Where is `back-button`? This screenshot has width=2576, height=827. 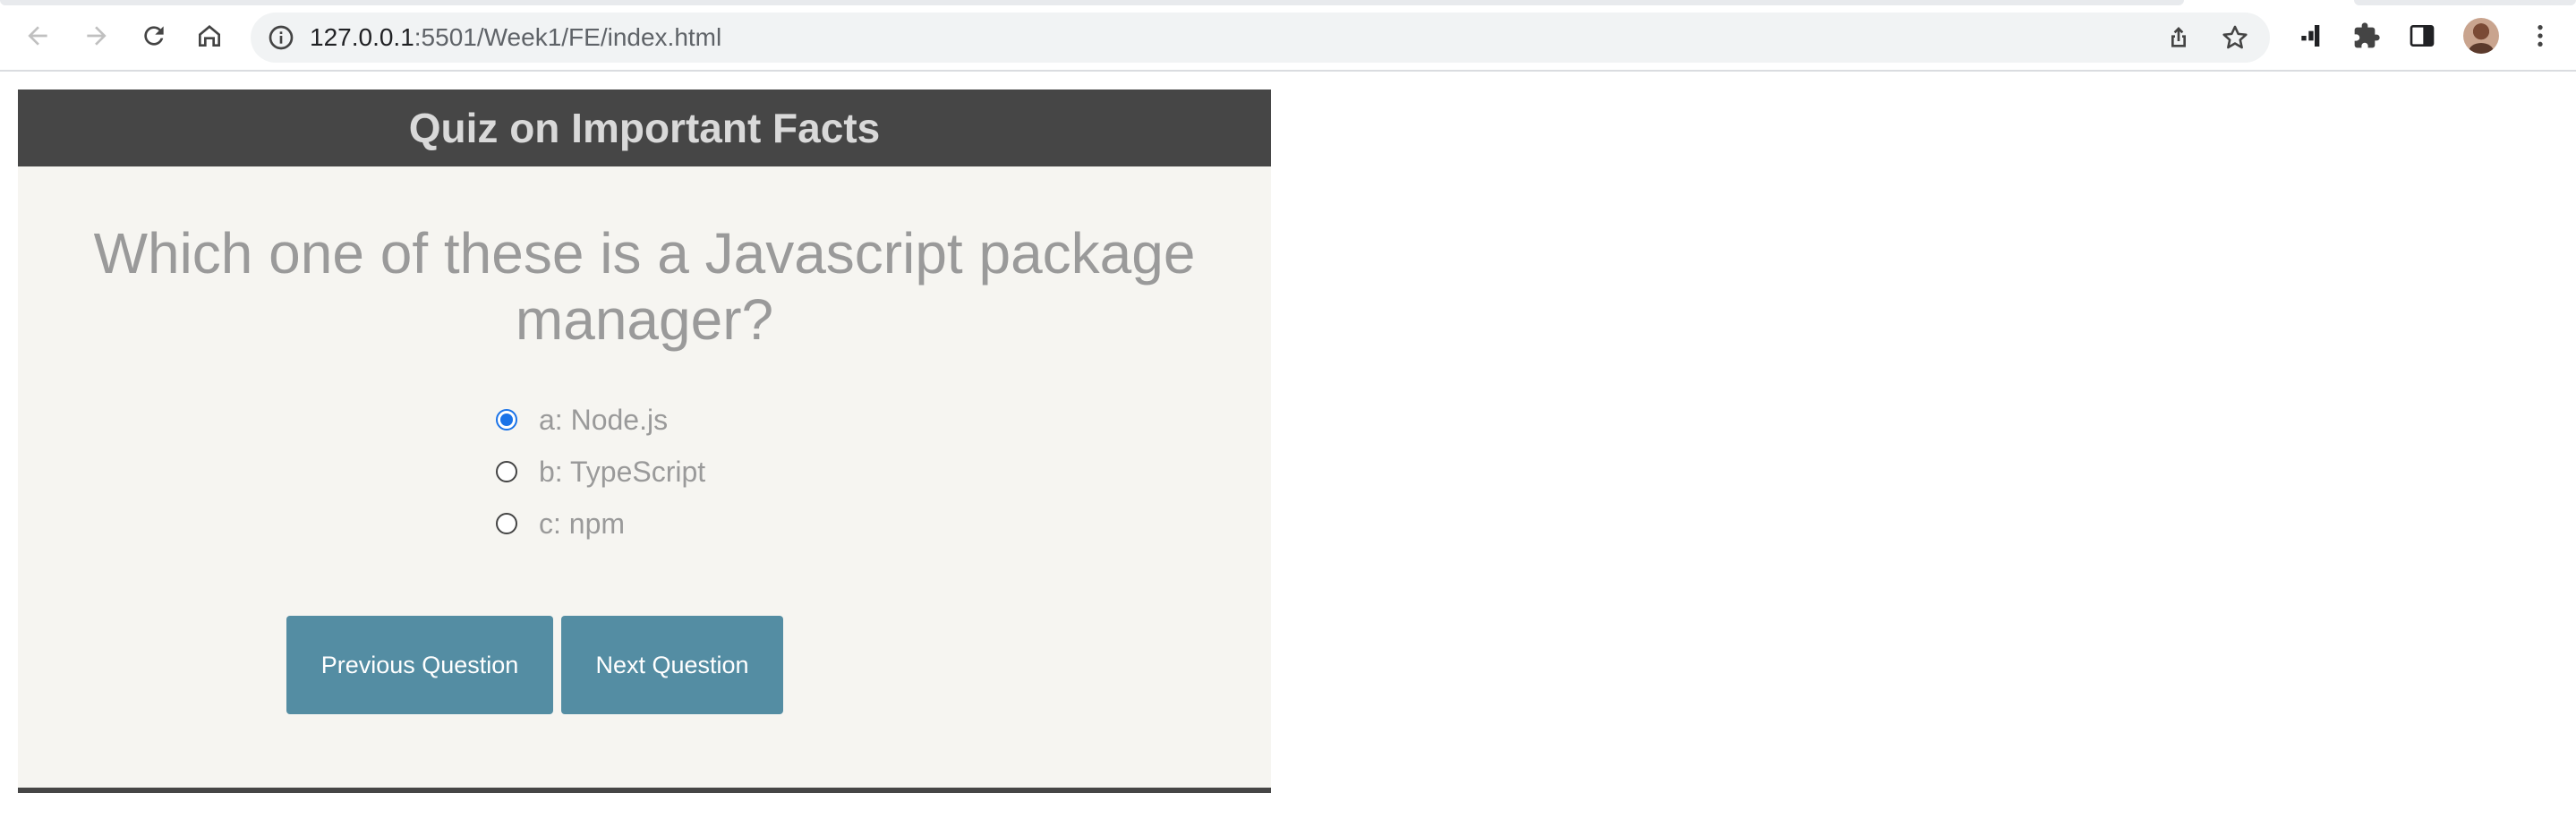
back-button is located at coordinates (37, 35).